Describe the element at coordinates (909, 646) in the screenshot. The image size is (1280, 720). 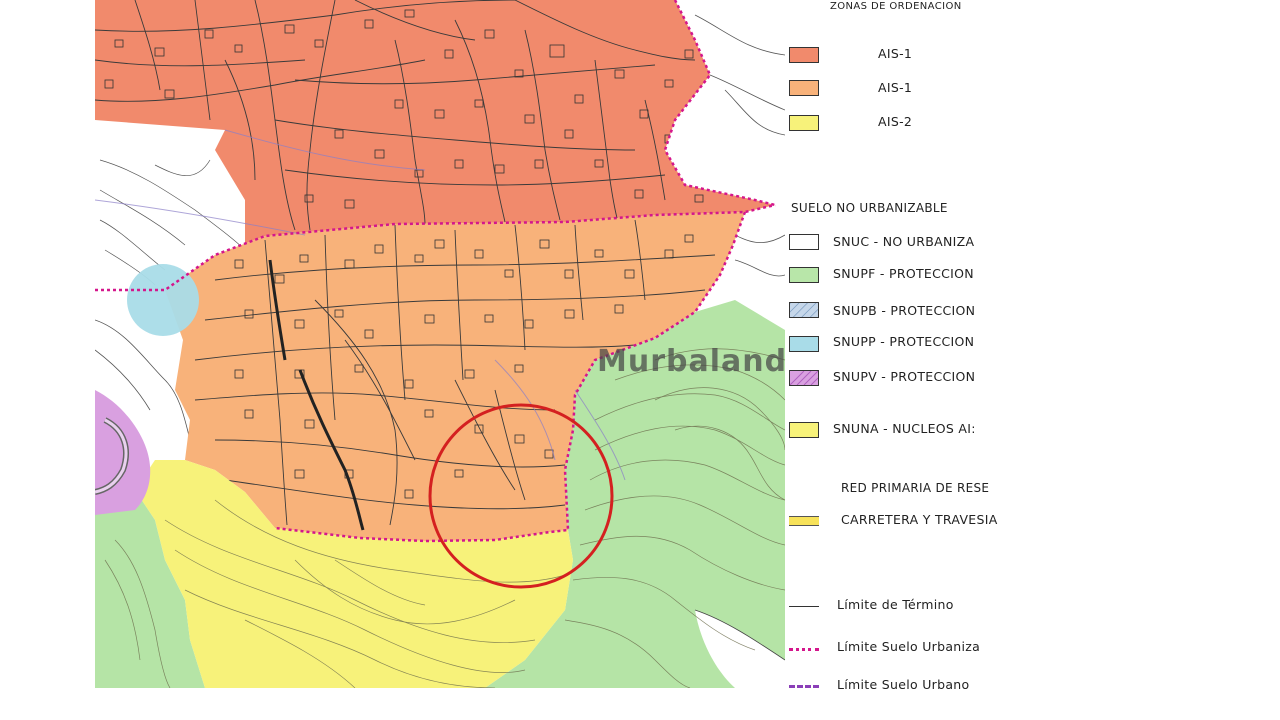
I see `label-limite-urbanizable: Límite Suelo Urbaniza` at that location.